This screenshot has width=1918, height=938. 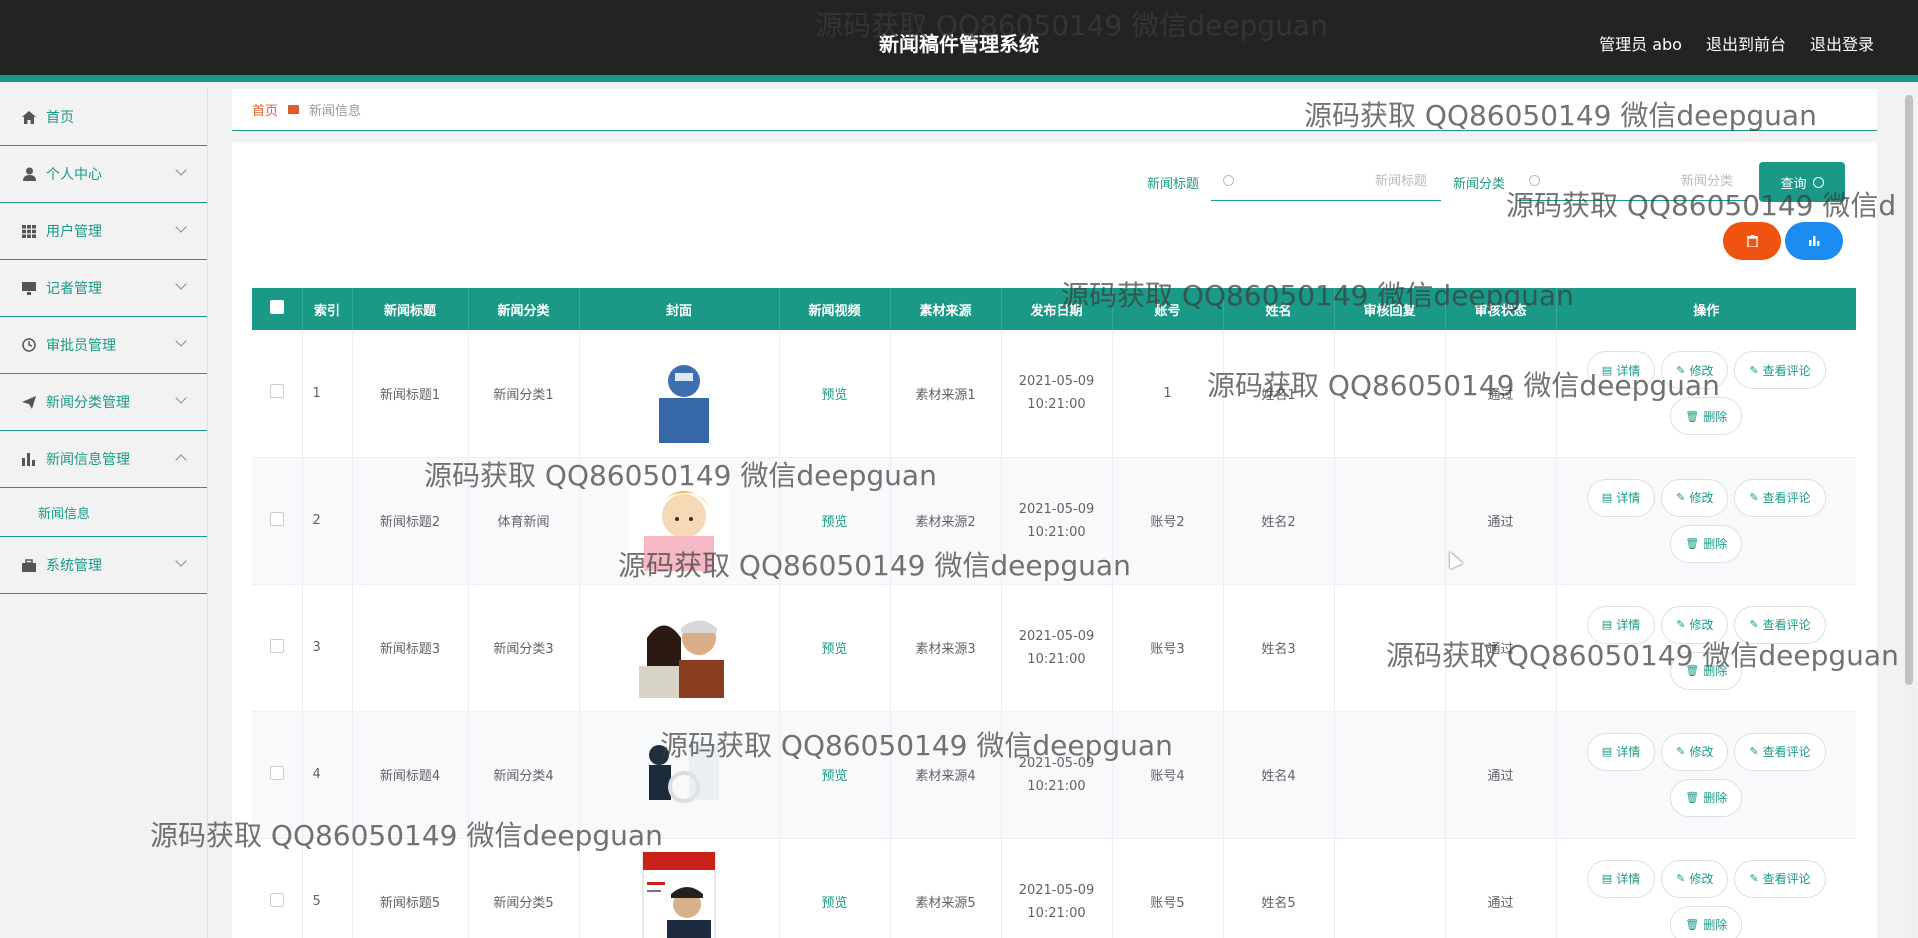 What do you see at coordinates (1909, 390) in the screenshot?
I see `scrollbar-thumb` at bounding box center [1909, 390].